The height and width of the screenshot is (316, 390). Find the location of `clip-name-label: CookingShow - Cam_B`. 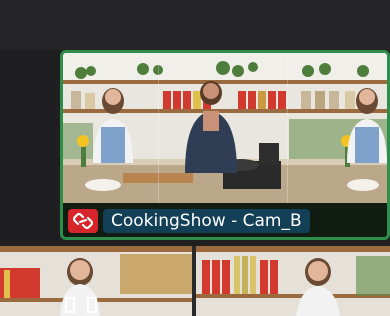

clip-name-label: CookingShow - Cam_B is located at coordinates (206, 221).